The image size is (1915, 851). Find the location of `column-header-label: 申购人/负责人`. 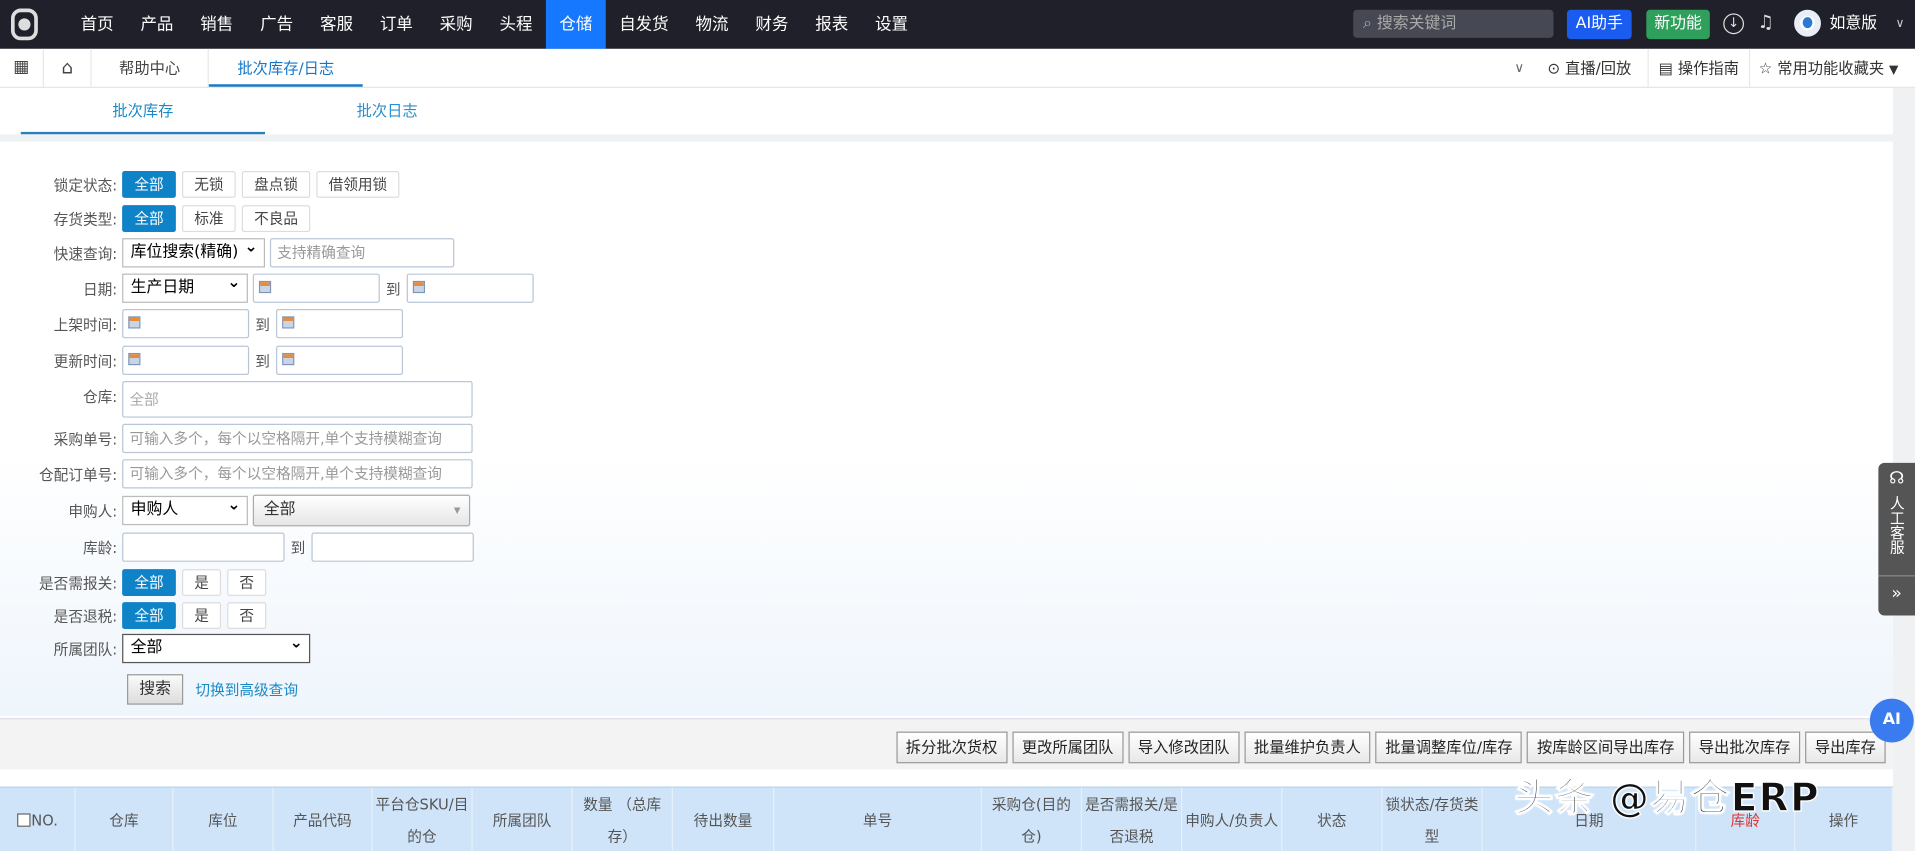

column-header-label: 申购人/负责人 is located at coordinates (1232, 820).